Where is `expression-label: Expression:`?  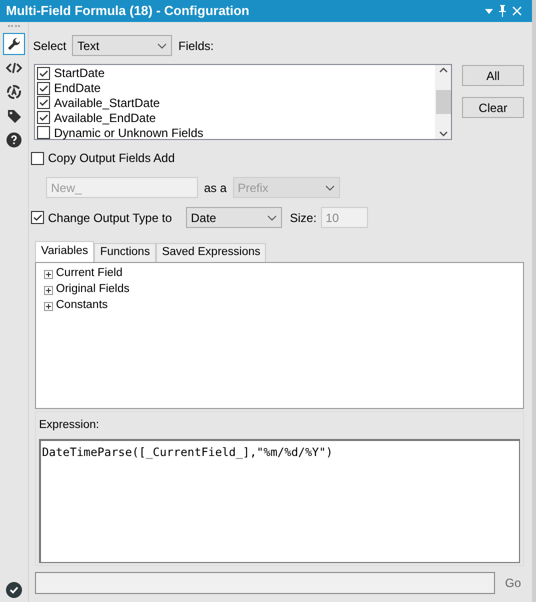
expression-label: Expression: is located at coordinates (69, 425).